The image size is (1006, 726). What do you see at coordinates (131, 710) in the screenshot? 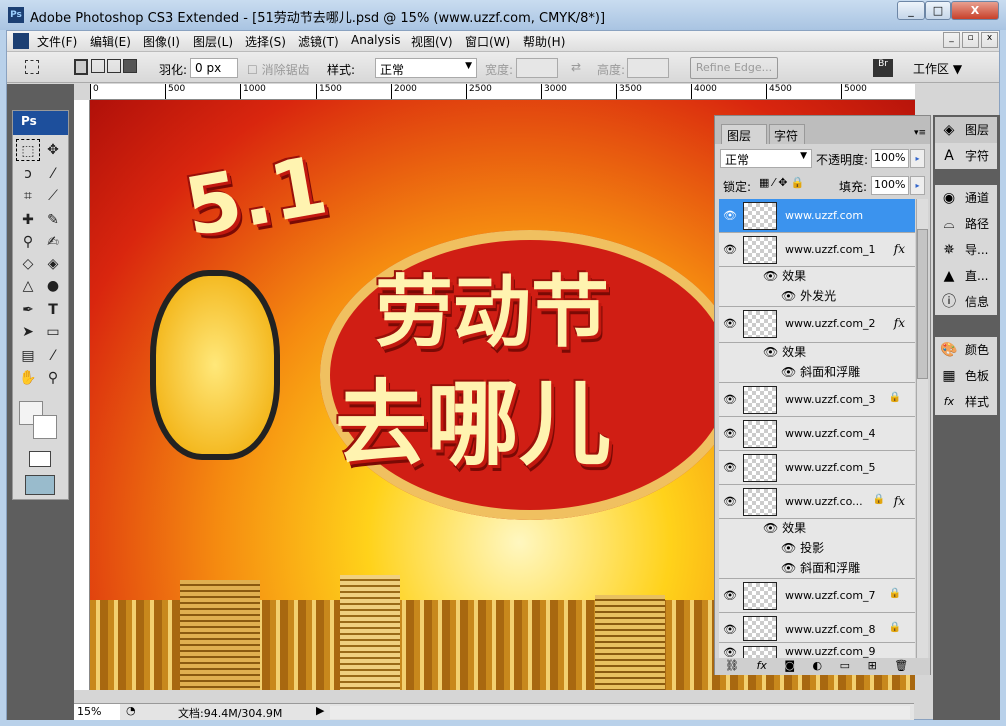
I see `status-options-icon: ◔` at bounding box center [131, 710].